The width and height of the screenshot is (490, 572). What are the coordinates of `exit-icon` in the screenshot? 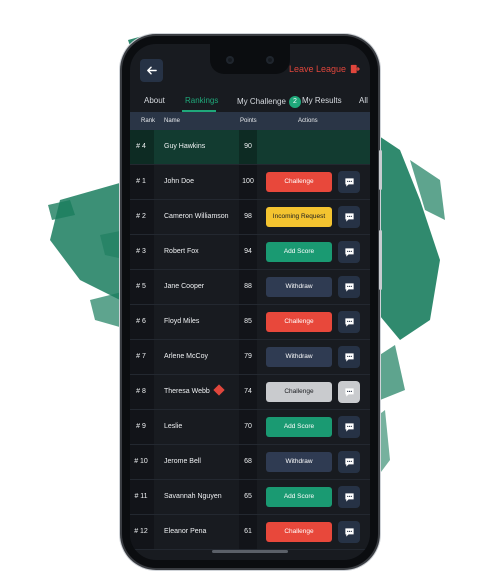 It's located at (355, 69).